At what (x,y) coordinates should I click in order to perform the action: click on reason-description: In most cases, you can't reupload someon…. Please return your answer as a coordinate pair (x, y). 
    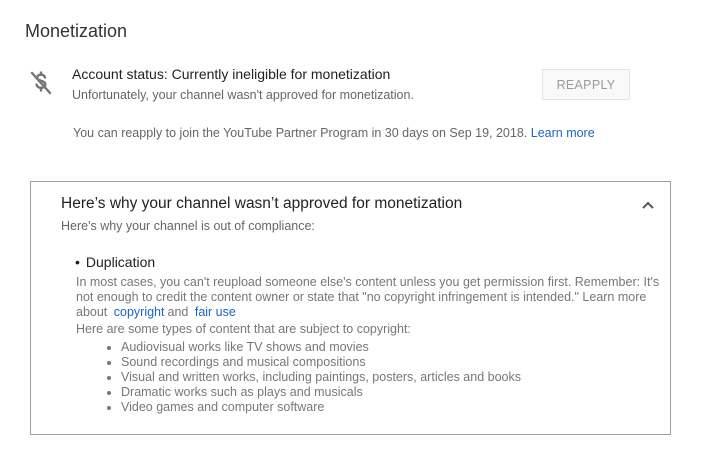
    Looking at the image, I should click on (371, 297).